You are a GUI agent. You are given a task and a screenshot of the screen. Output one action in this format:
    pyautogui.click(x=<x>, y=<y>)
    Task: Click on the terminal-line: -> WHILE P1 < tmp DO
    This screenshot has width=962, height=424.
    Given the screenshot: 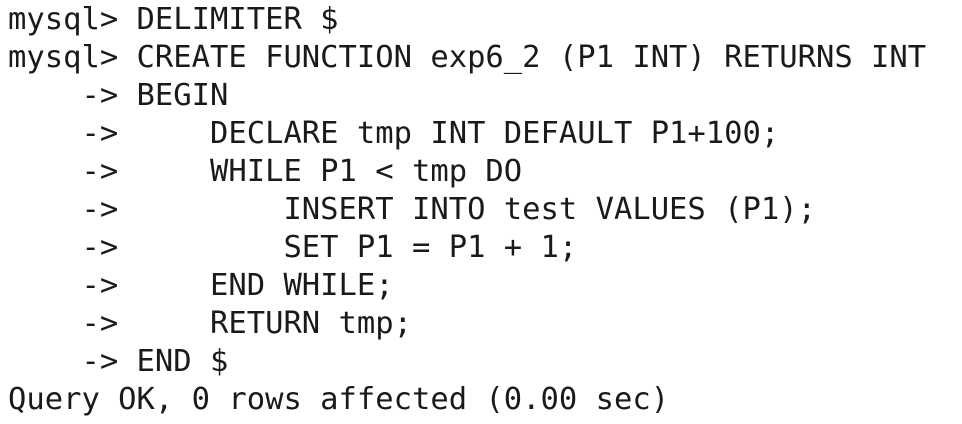 What is the action you would take?
    pyautogui.click(x=265, y=171)
    